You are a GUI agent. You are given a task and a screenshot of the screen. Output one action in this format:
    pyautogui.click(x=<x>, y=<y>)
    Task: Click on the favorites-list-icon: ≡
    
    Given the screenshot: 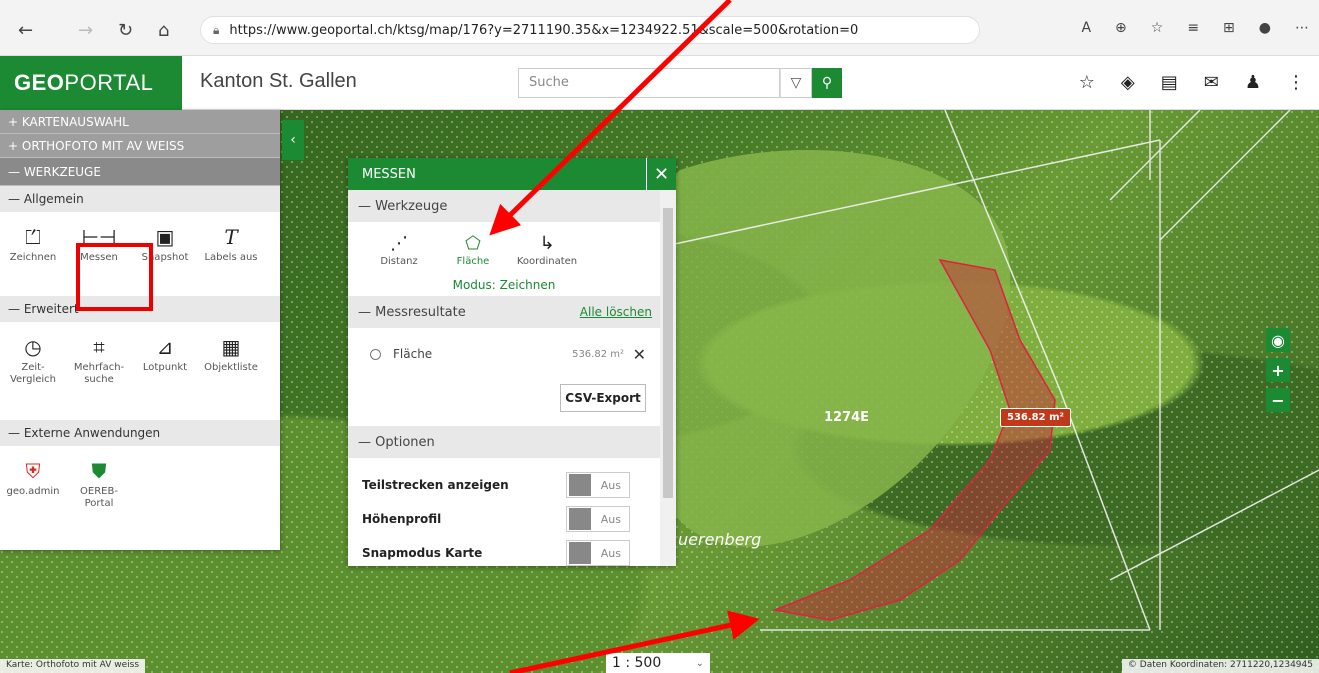 What is the action you would take?
    pyautogui.click(x=1193, y=28)
    